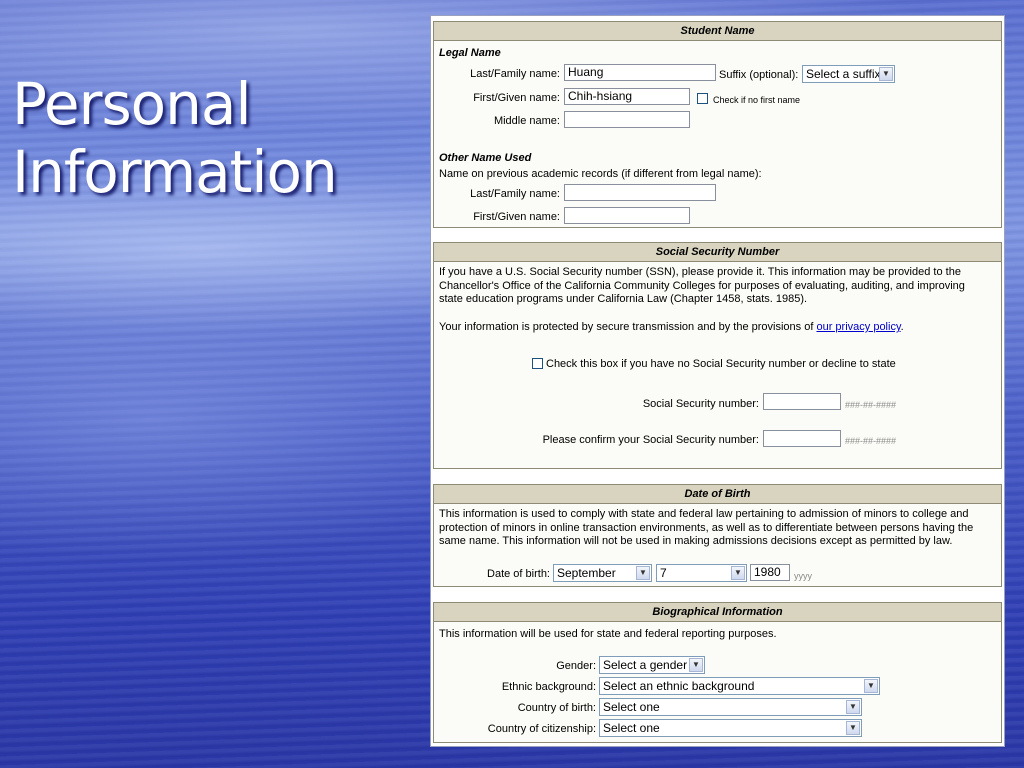  What do you see at coordinates (803, 576) in the screenshot?
I see `dob-year-hint: yyyy` at bounding box center [803, 576].